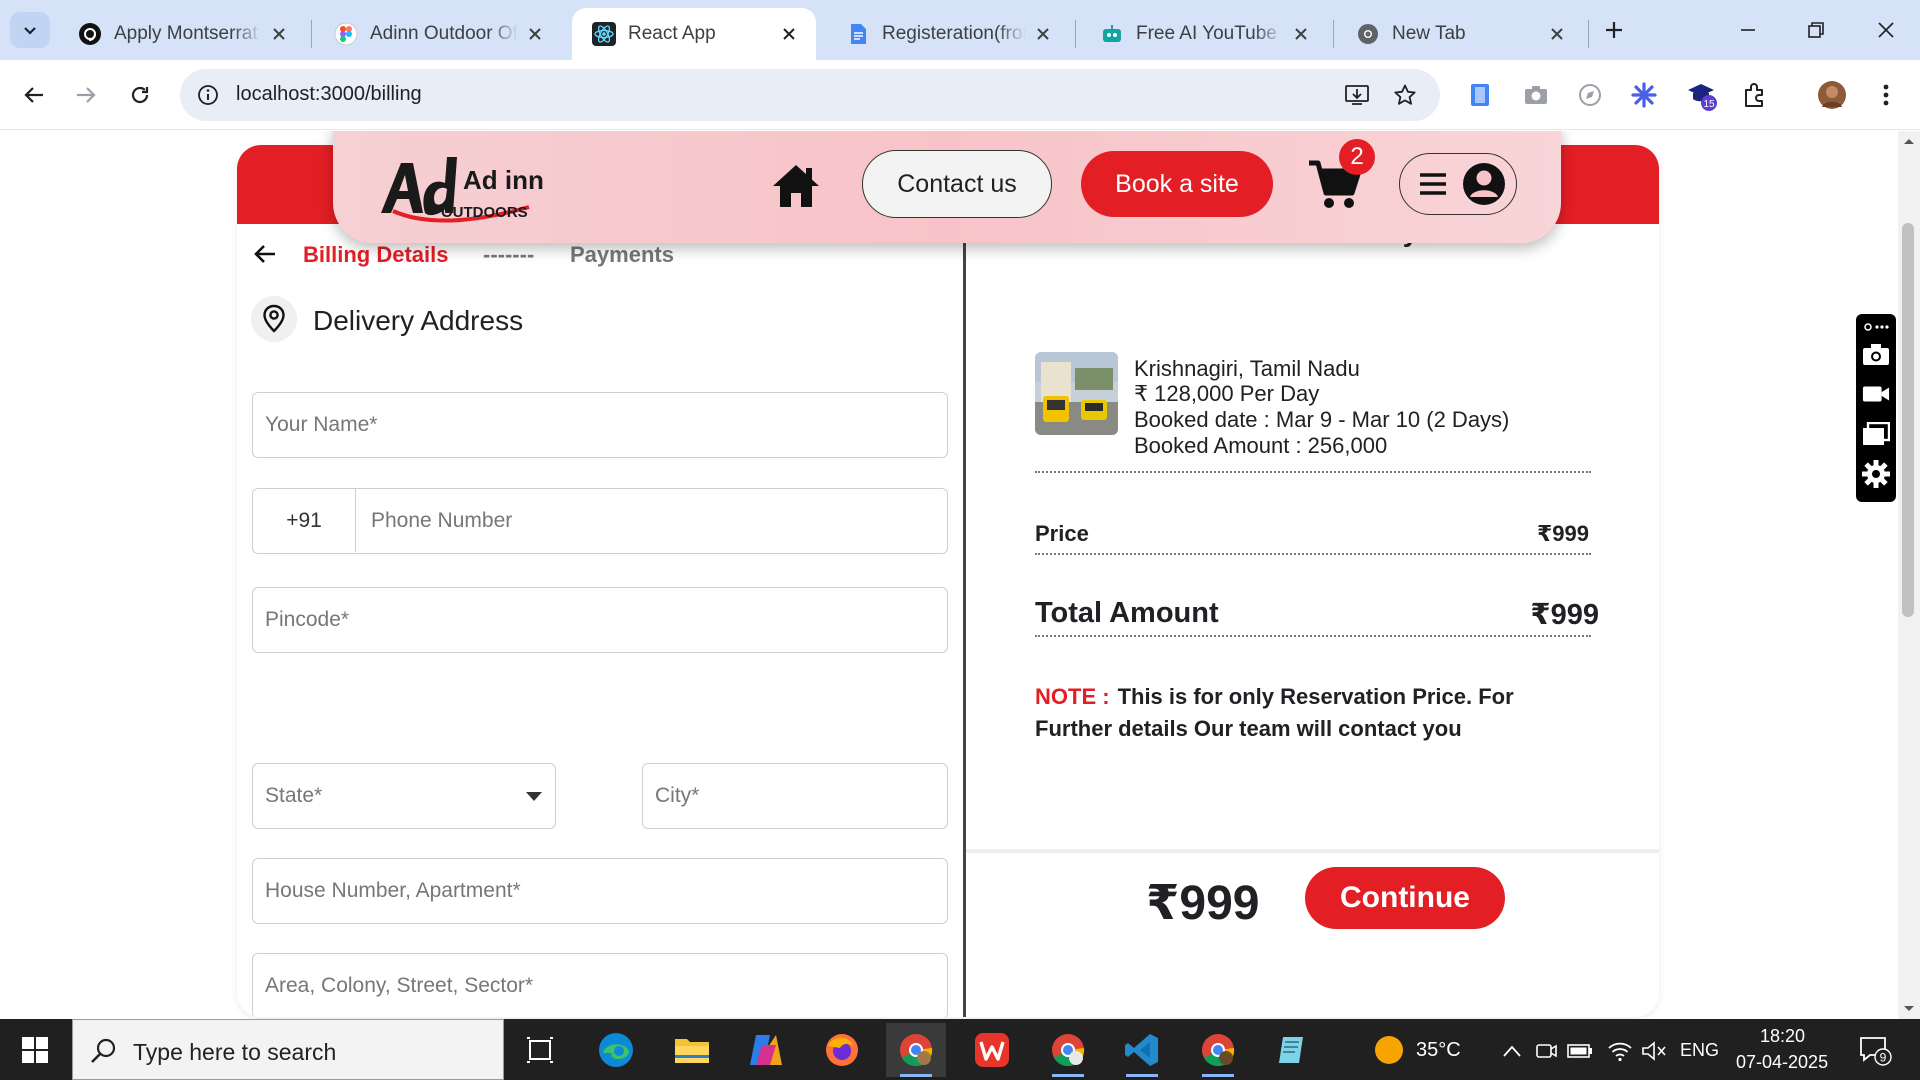 The height and width of the screenshot is (1080, 1920). Describe the element at coordinates (622, 255) in the screenshot. I see `step-payments: Payments` at that location.